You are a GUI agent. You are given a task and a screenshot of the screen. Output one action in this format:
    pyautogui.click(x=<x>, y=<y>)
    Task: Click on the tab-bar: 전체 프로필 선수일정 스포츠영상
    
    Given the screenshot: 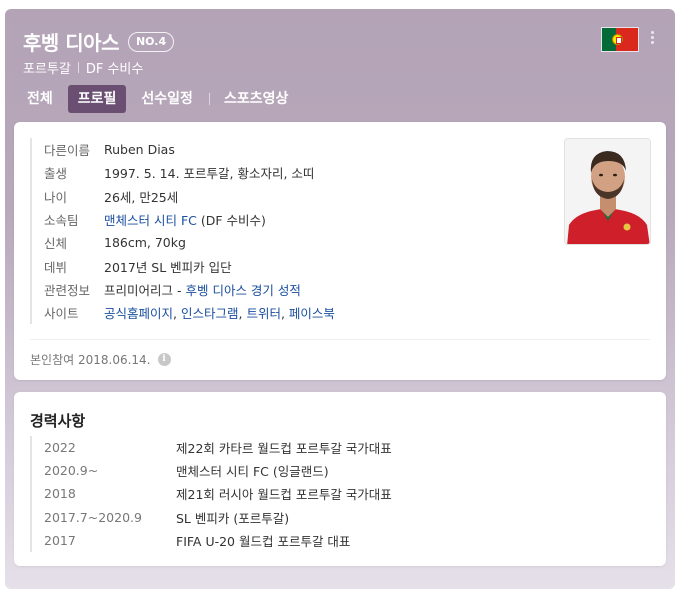 What is the action you would take?
    pyautogui.click(x=157, y=99)
    